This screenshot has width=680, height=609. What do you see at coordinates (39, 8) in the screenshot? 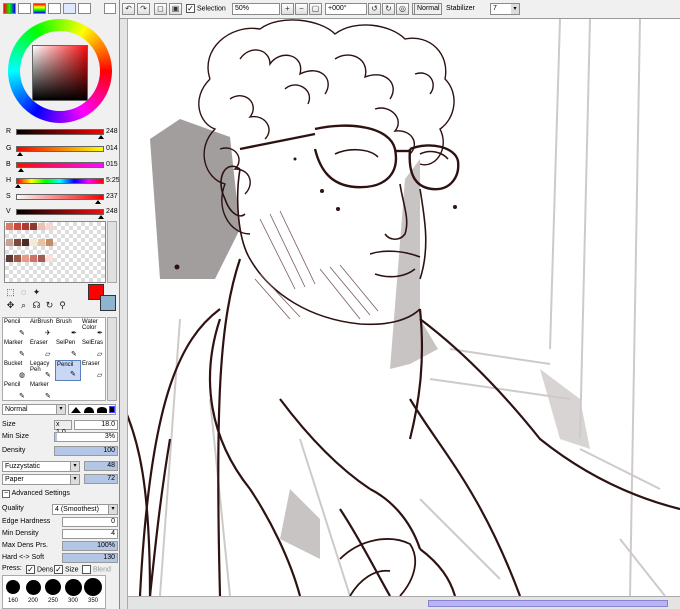
I see `hsv-slider-tab` at bounding box center [39, 8].